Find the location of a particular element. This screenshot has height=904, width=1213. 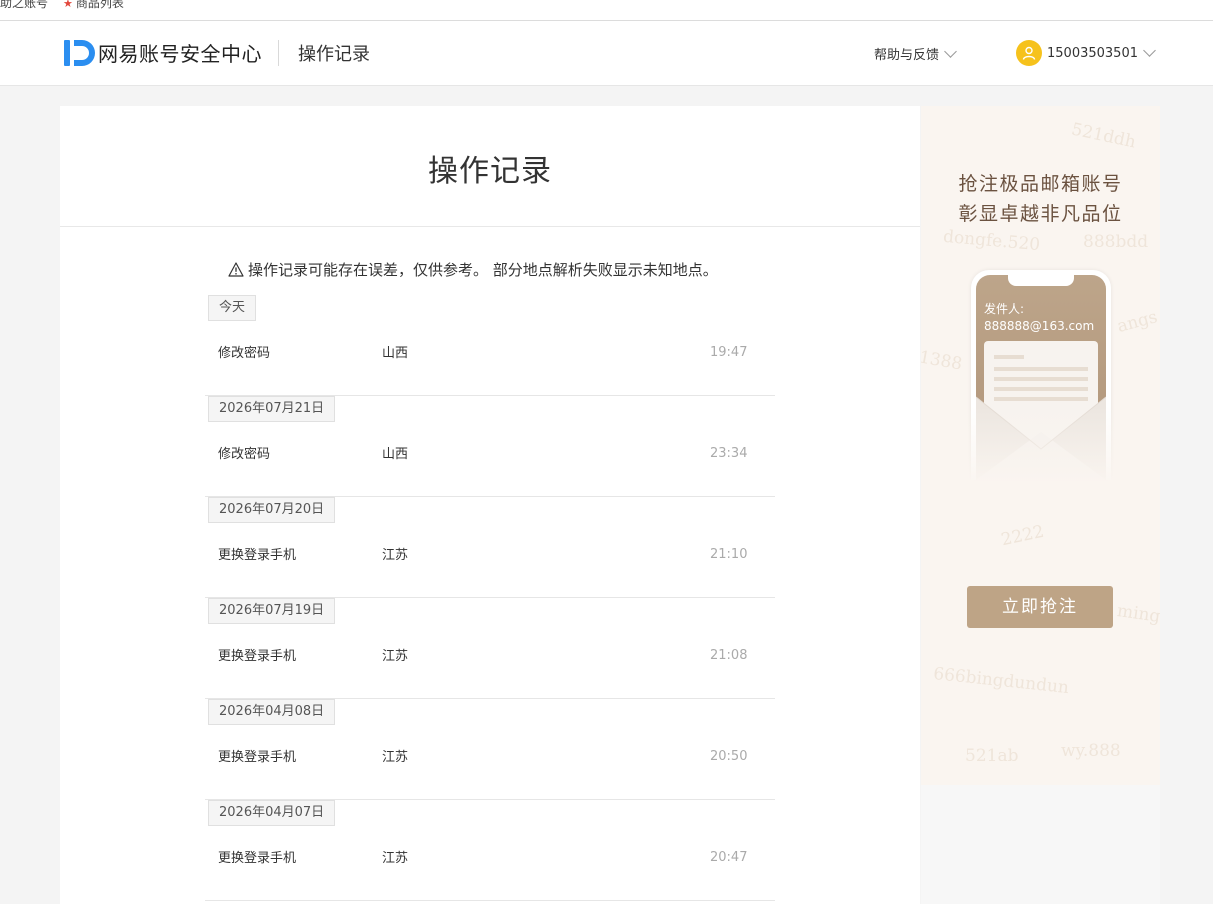

record-group: 今天 修改密码 山西 19:47 is located at coordinates (490, 345).